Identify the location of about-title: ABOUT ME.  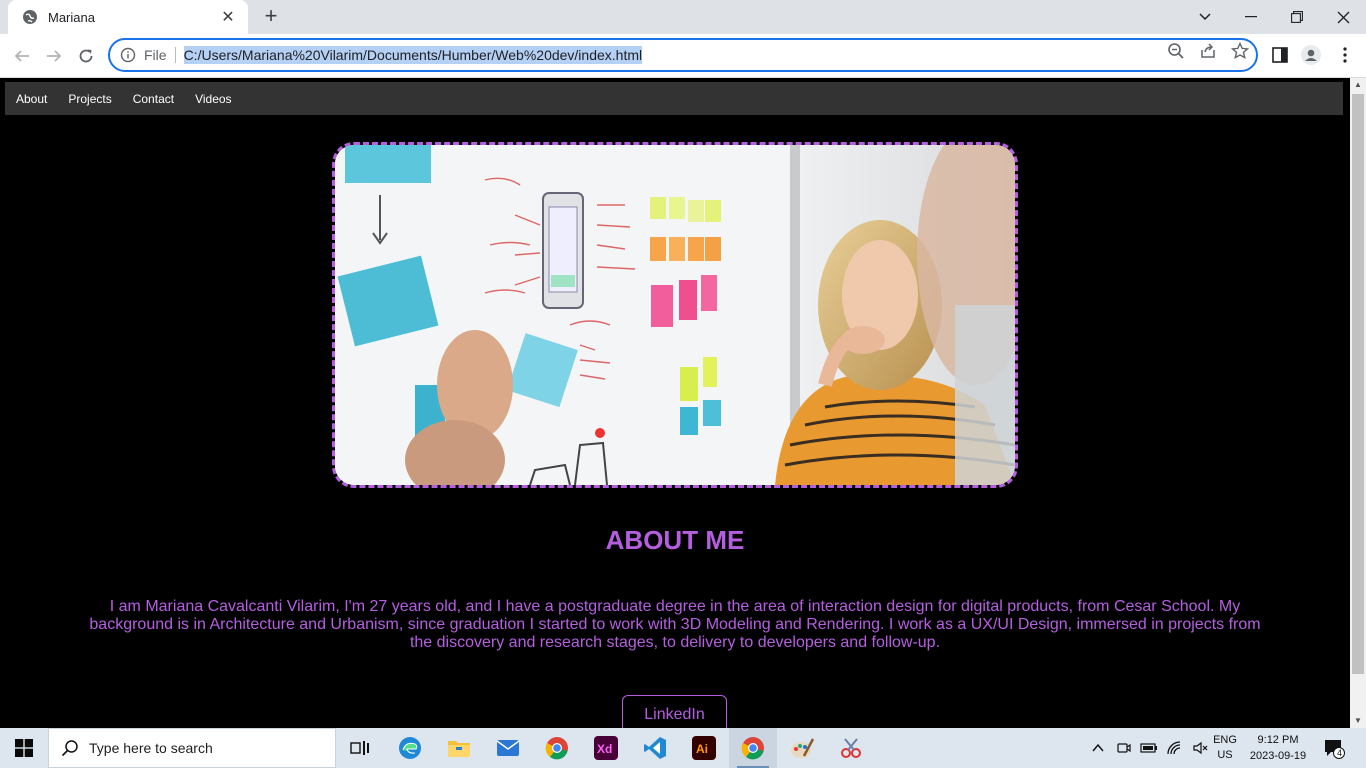
(675, 540).